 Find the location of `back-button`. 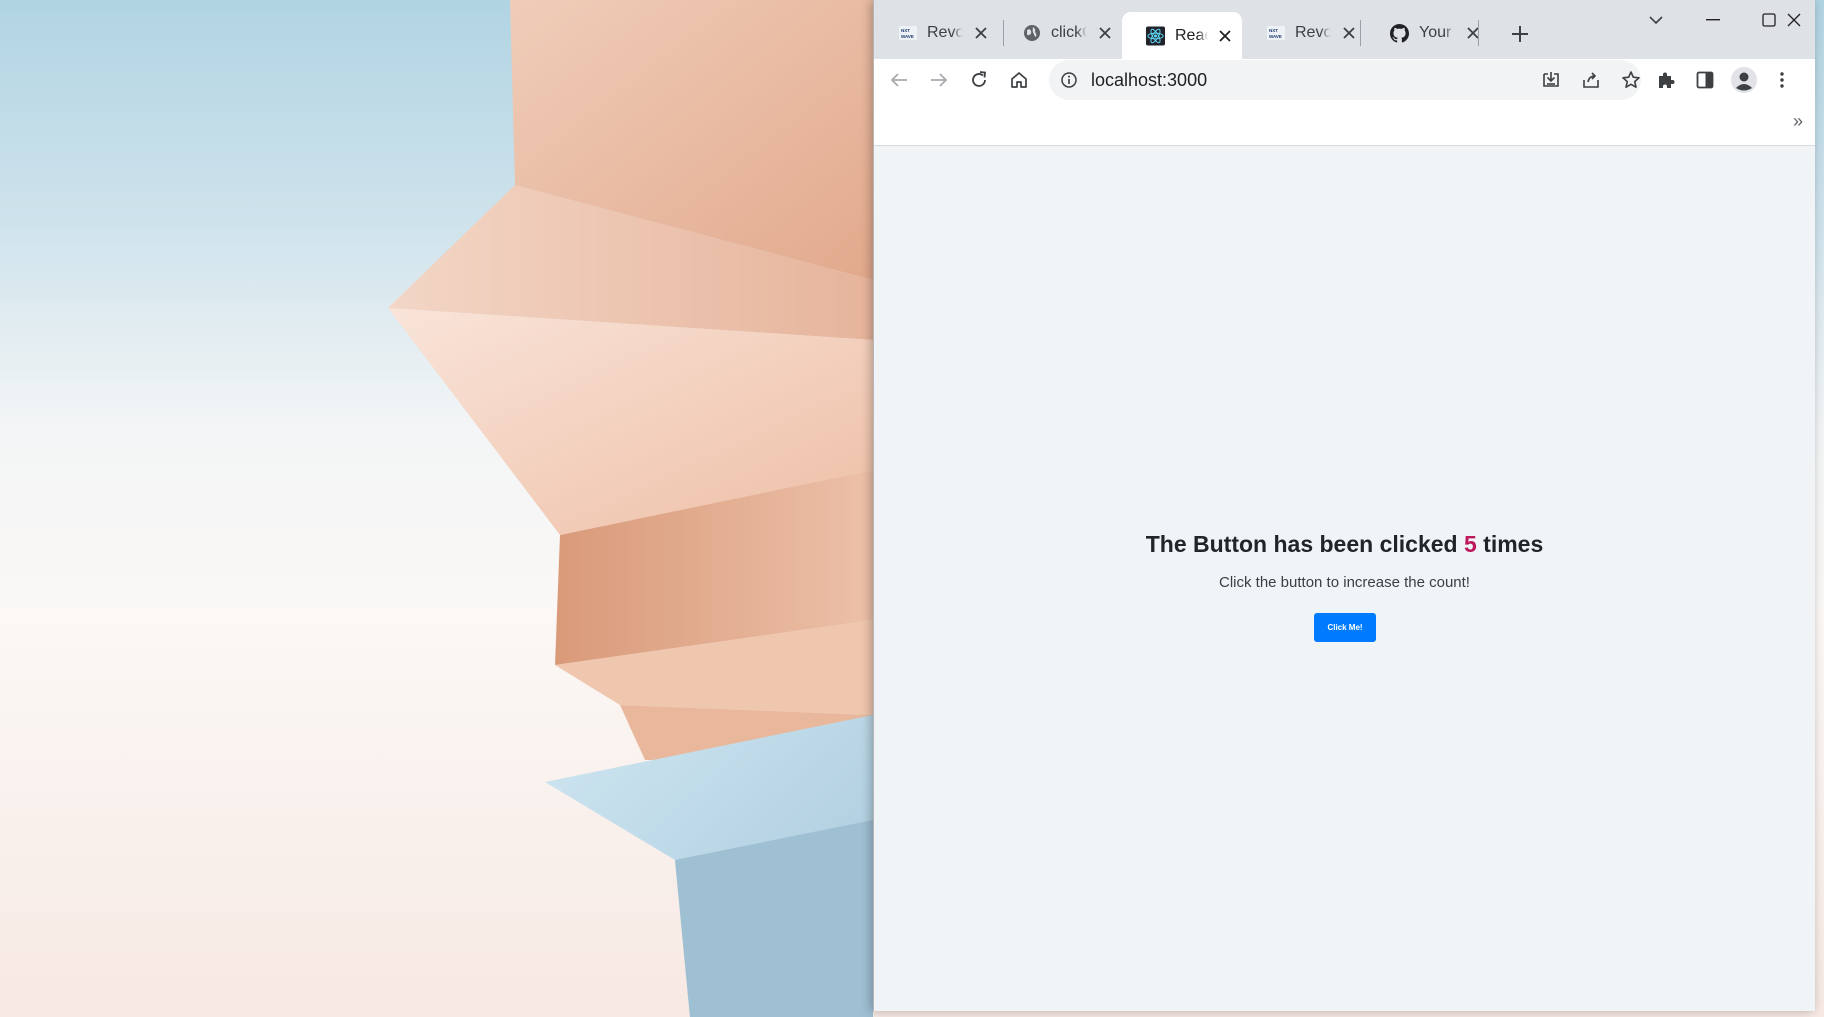

back-button is located at coordinates (899, 80).